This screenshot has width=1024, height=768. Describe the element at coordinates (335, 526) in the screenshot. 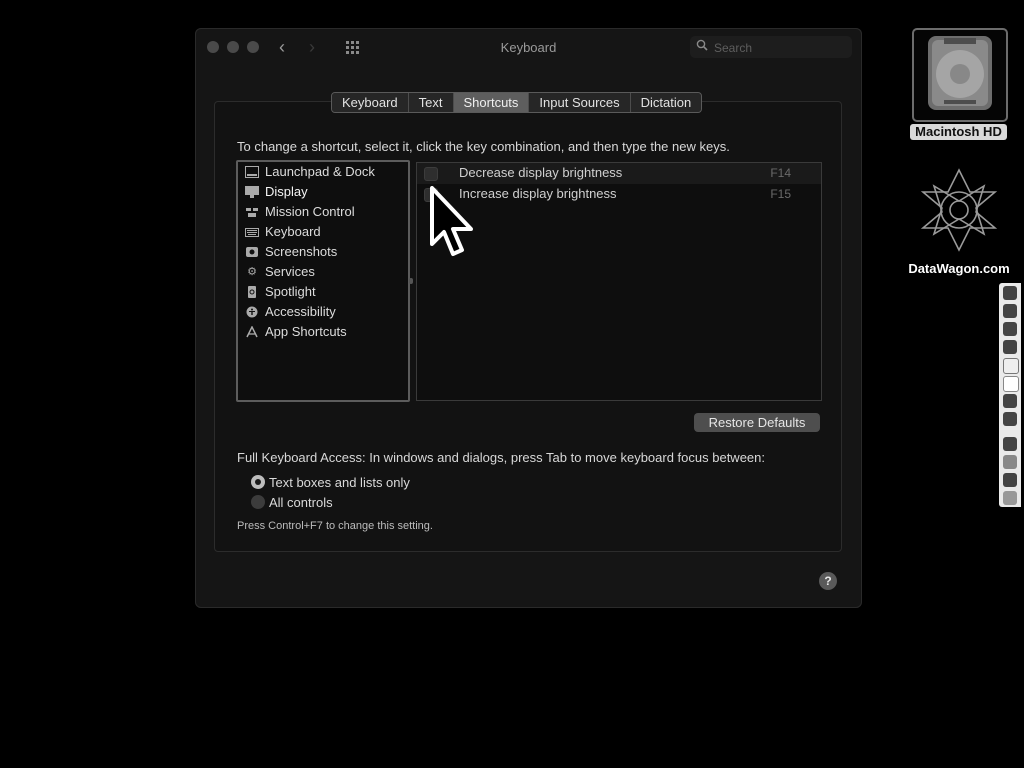

I see `keyboard-access-hint: Press Control+F7 to change this setting.` at that location.